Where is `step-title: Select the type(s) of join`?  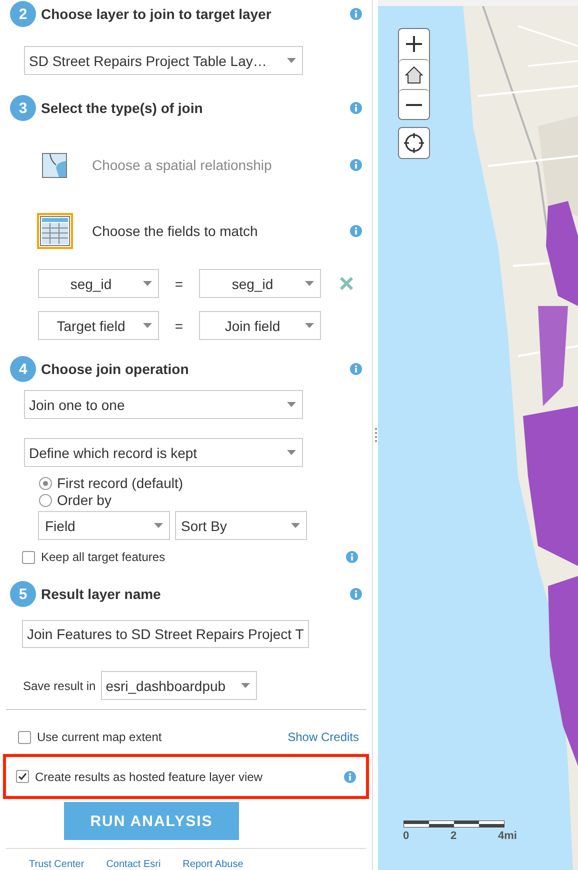
step-title: Select the type(s) of join is located at coordinates (122, 108).